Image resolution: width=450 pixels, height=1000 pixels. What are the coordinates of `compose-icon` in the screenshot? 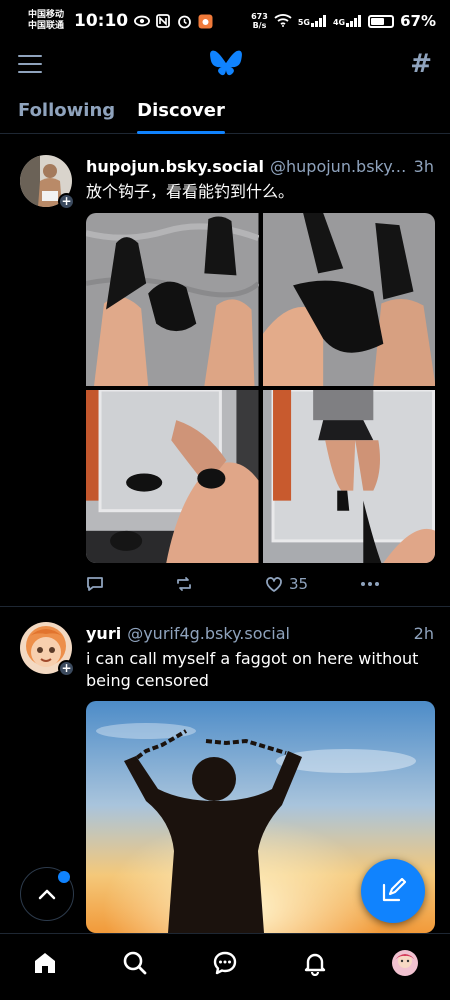 It's located at (394, 890).